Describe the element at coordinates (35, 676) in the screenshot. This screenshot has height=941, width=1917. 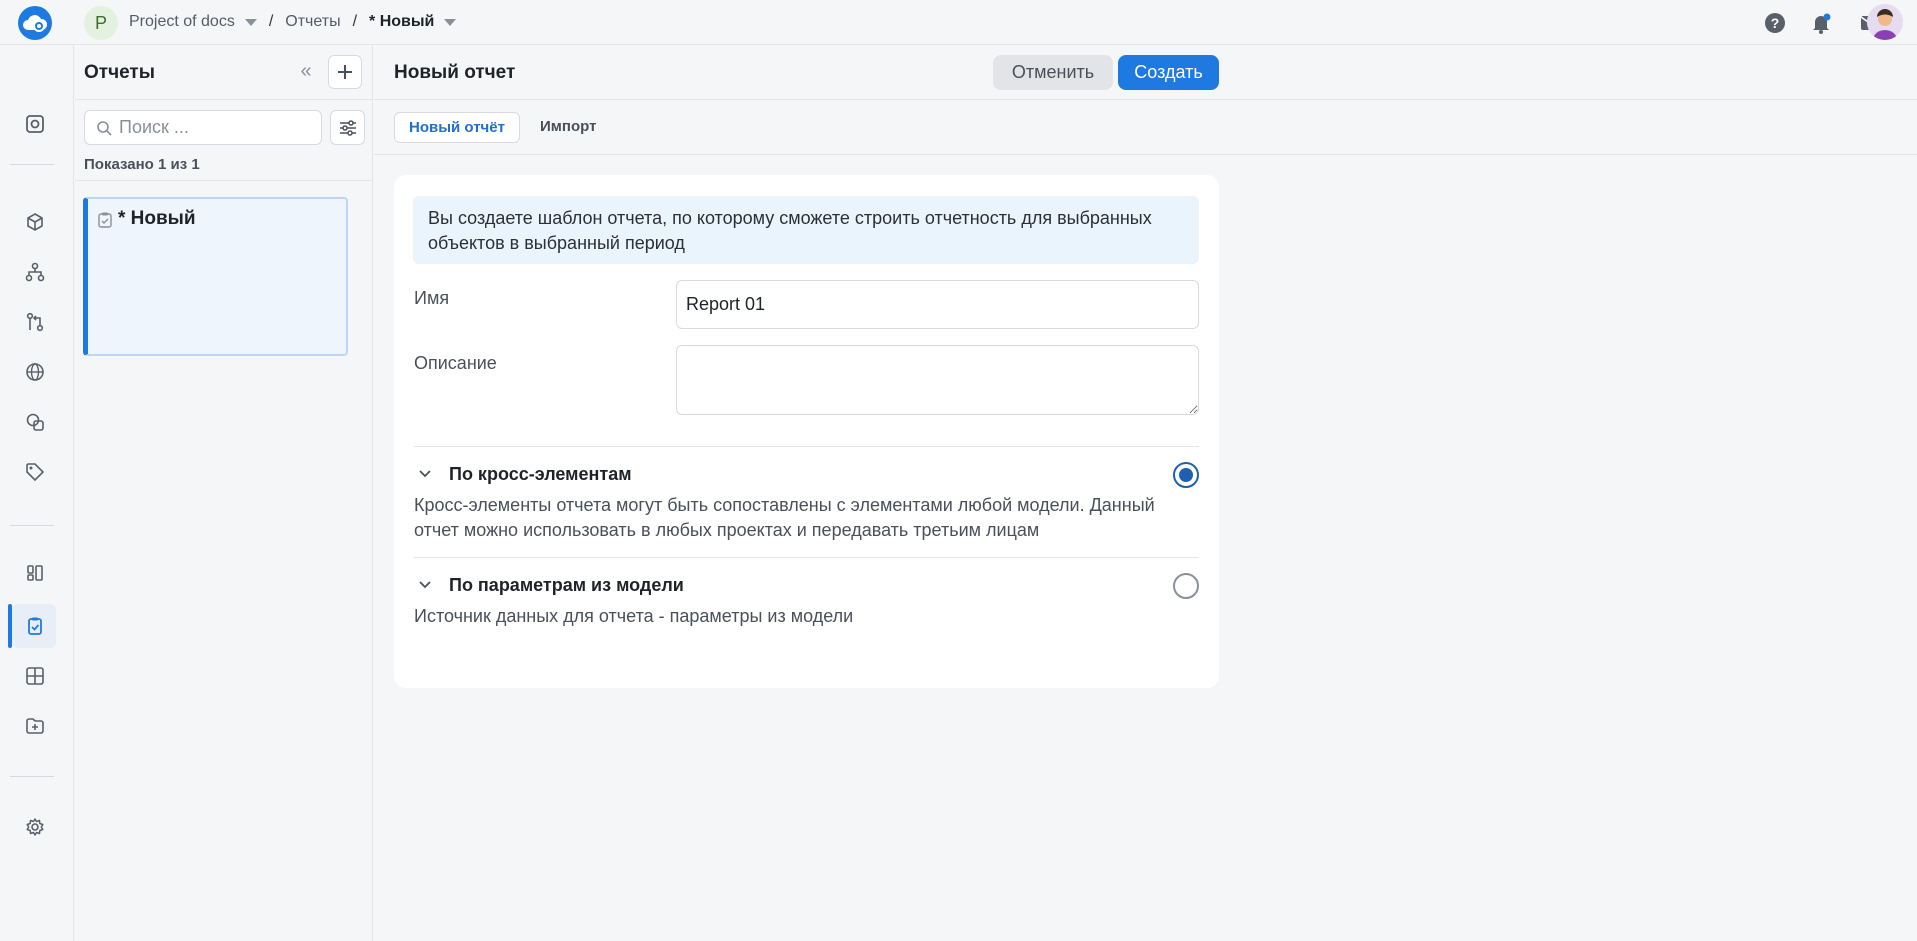
I see `table-icon` at that location.